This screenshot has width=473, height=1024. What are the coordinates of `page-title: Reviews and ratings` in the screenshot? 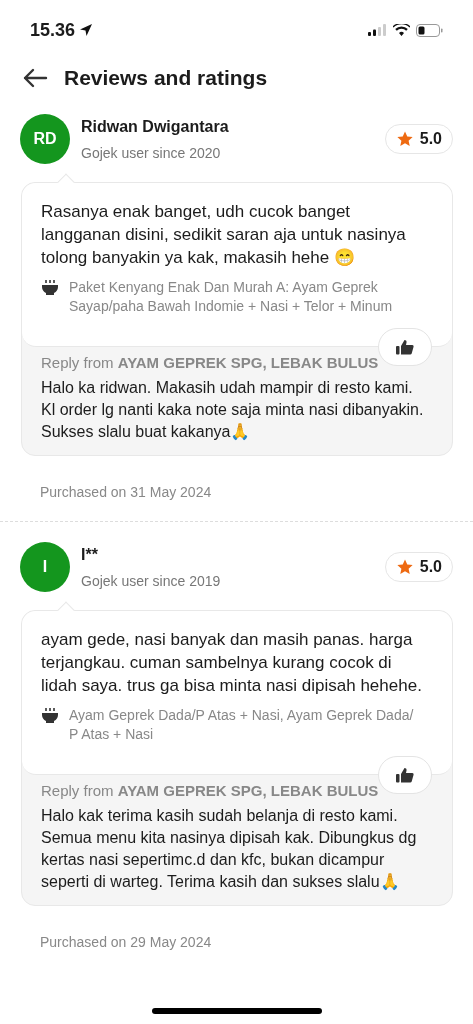 It's located at (166, 78).